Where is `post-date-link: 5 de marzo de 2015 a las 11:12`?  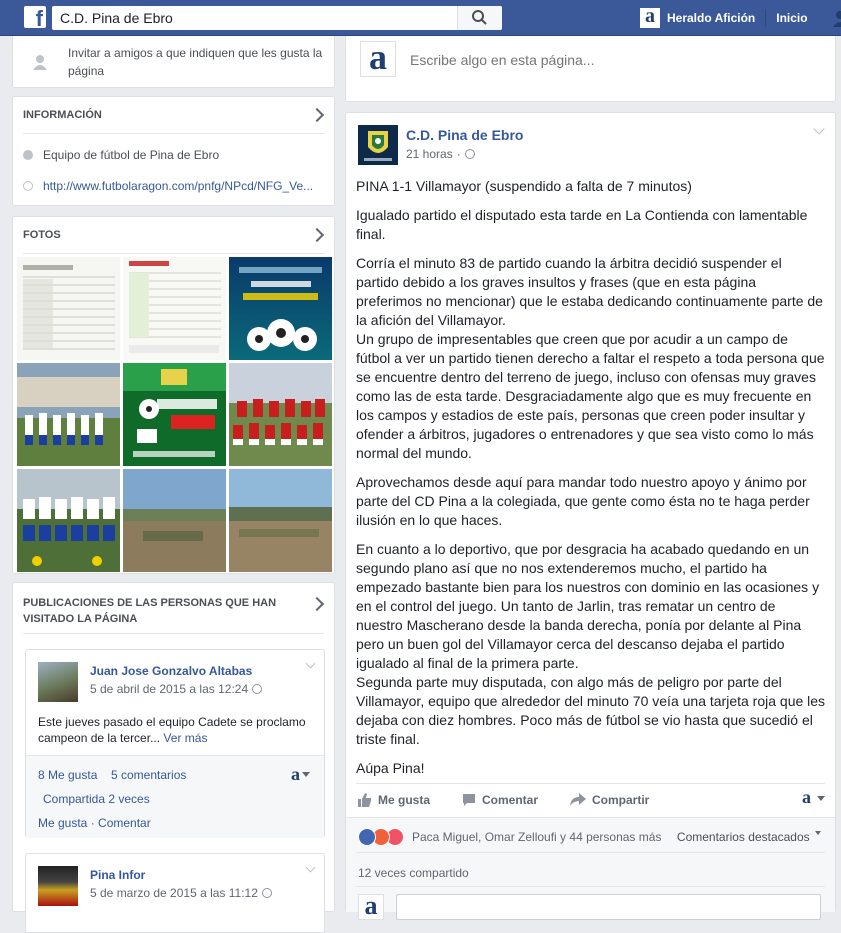
post-date-link: 5 de marzo de 2015 a las 11:12 is located at coordinates (174, 893).